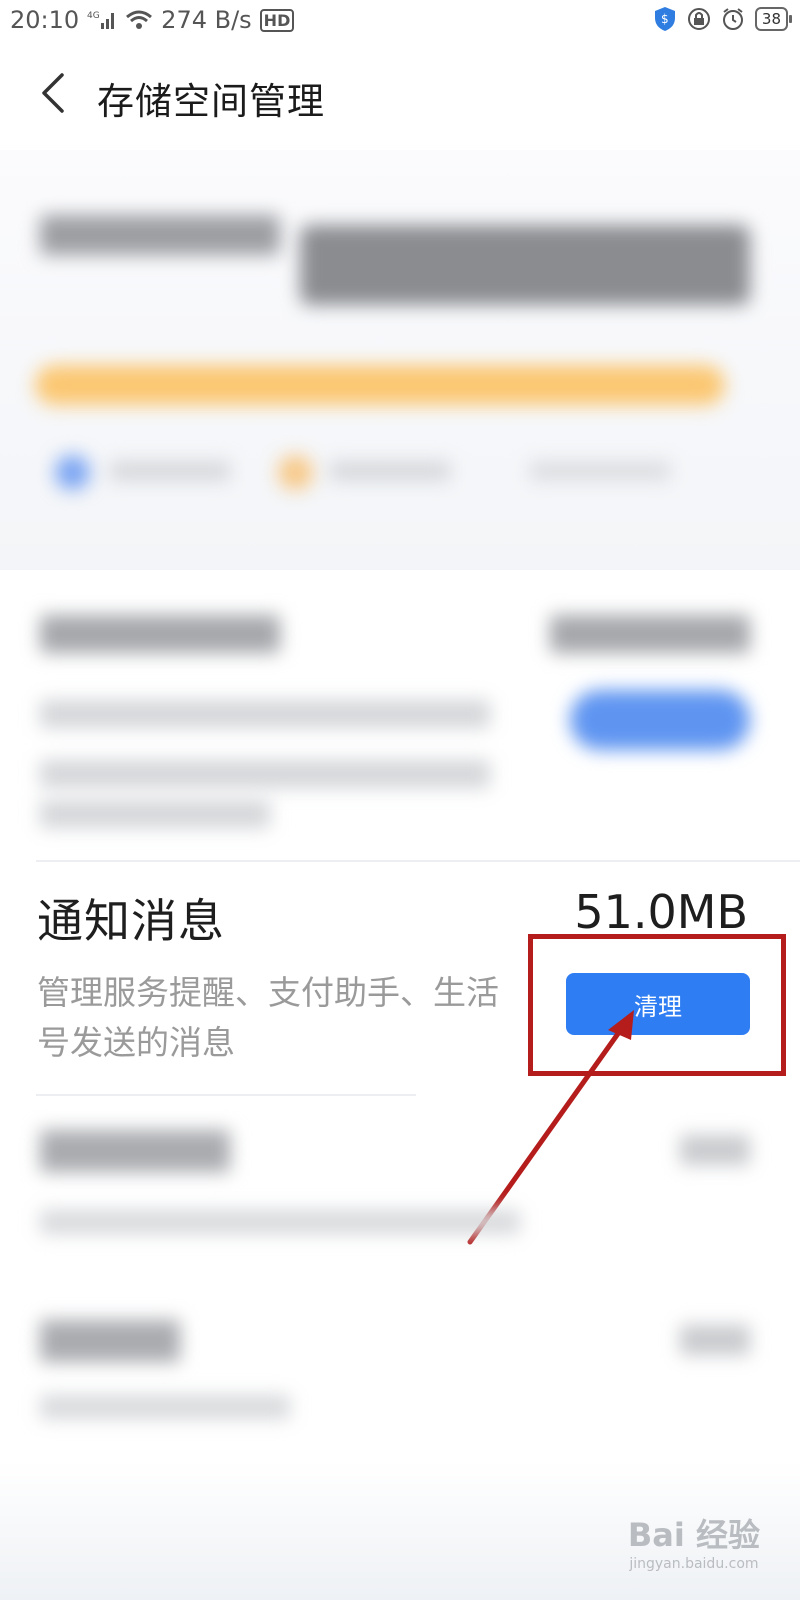  Describe the element at coordinates (211, 101) in the screenshot. I see `page-title: 存储空间管理` at that location.